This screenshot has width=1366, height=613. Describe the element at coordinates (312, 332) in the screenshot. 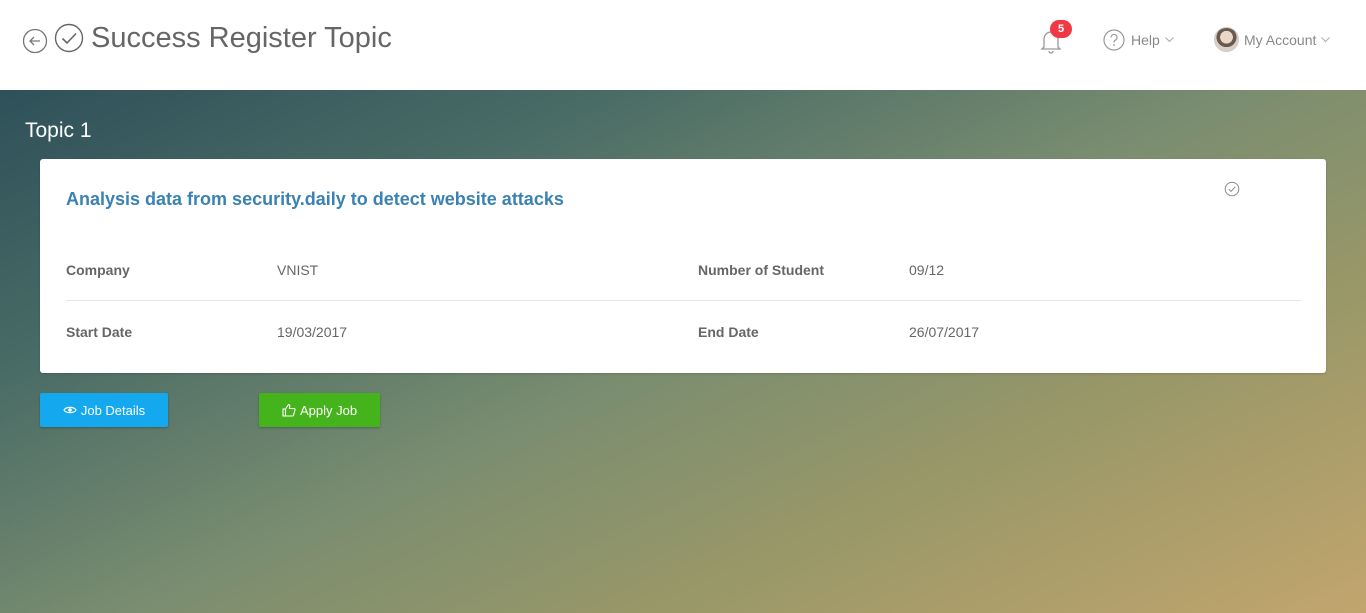

I see `start-date-value: 19/03/2017` at that location.